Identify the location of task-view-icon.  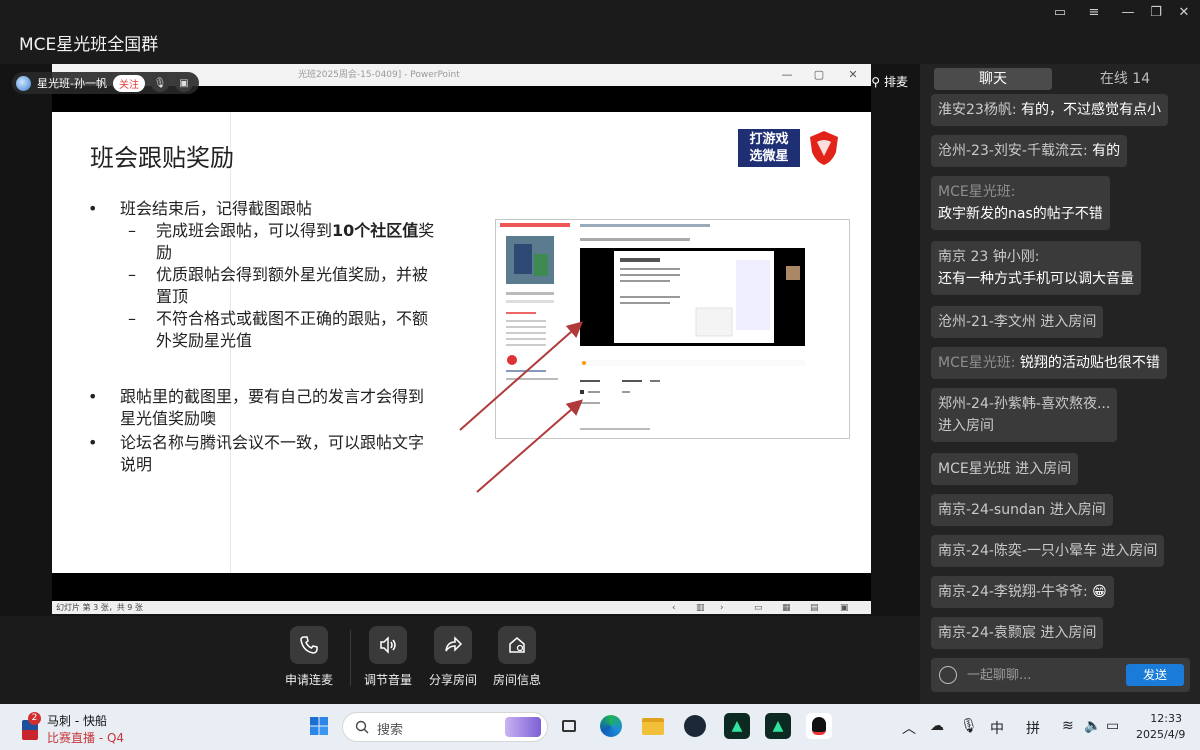
(569, 726).